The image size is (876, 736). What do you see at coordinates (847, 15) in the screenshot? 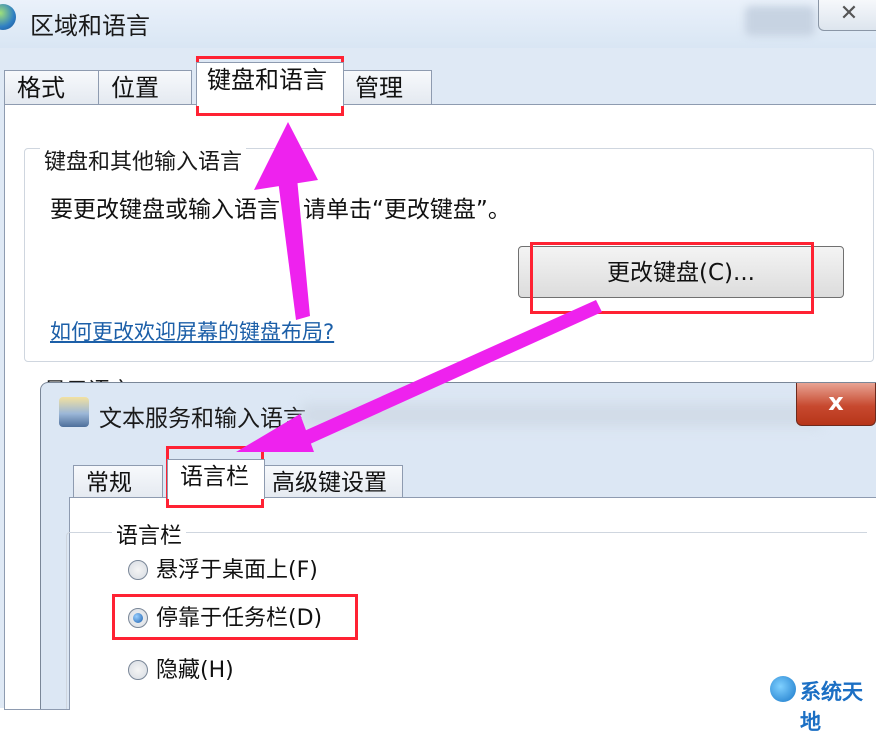
I see `close-button: ✕` at bounding box center [847, 15].